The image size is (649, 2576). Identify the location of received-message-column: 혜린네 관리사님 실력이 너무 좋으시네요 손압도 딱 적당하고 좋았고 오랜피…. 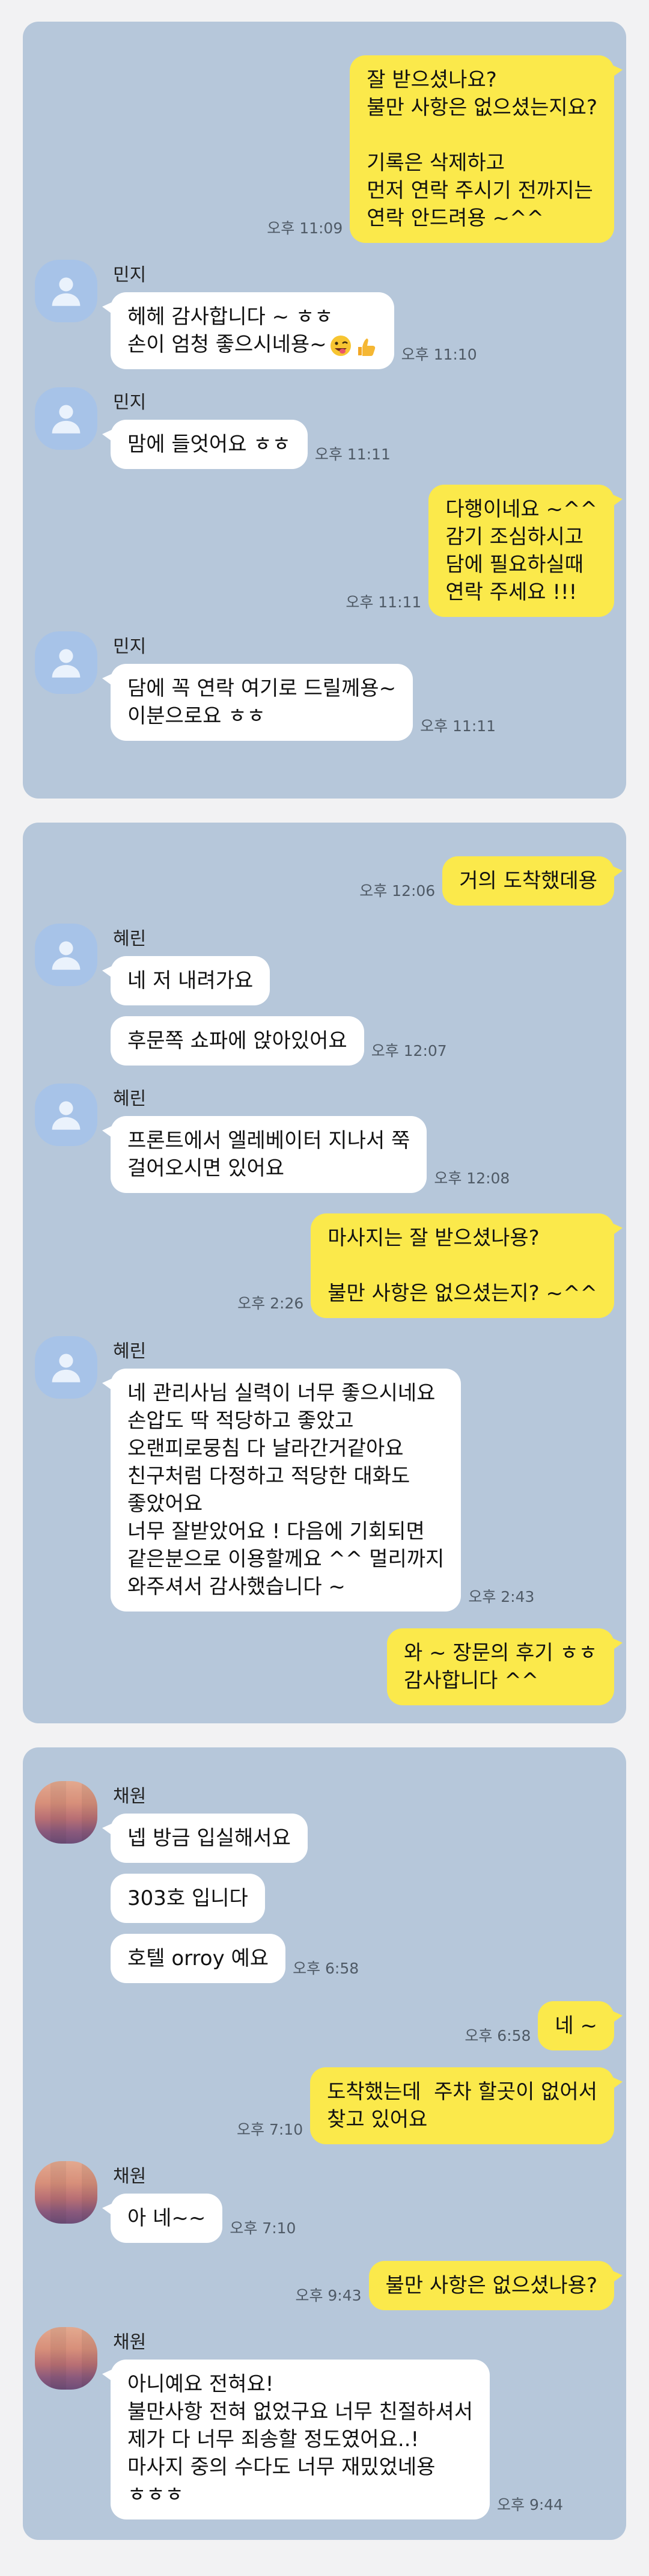
(322, 1474).